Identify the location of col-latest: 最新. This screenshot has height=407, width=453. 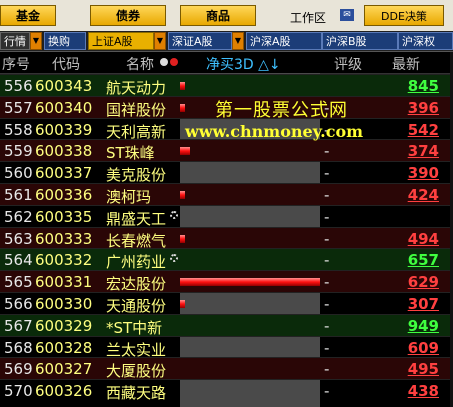
(406, 64).